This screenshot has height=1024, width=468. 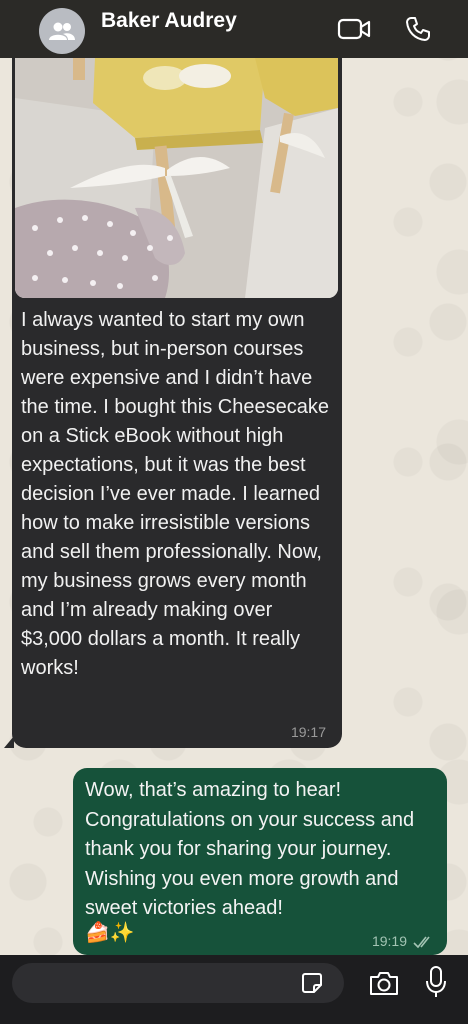 I want to click on message-timestamp: 19:19, so click(x=389, y=941).